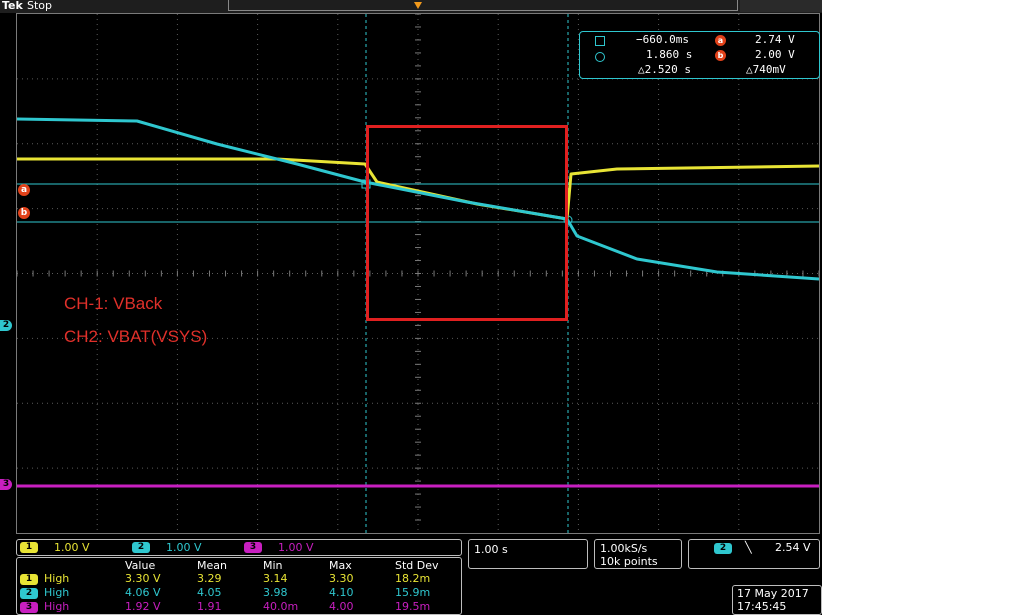 Image resolution: width=1028 pixels, height=615 pixels. What do you see at coordinates (24, 213) in the screenshot?
I see `cursor-b-marker: b` at bounding box center [24, 213].